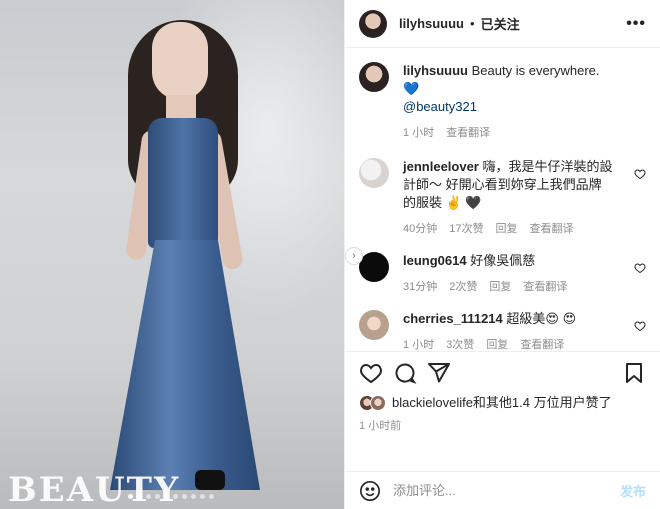 The height and width of the screenshot is (509, 660). I want to click on comment-meta: 31分钟 2次赞 回复 查看翻译, so click(508, 287).